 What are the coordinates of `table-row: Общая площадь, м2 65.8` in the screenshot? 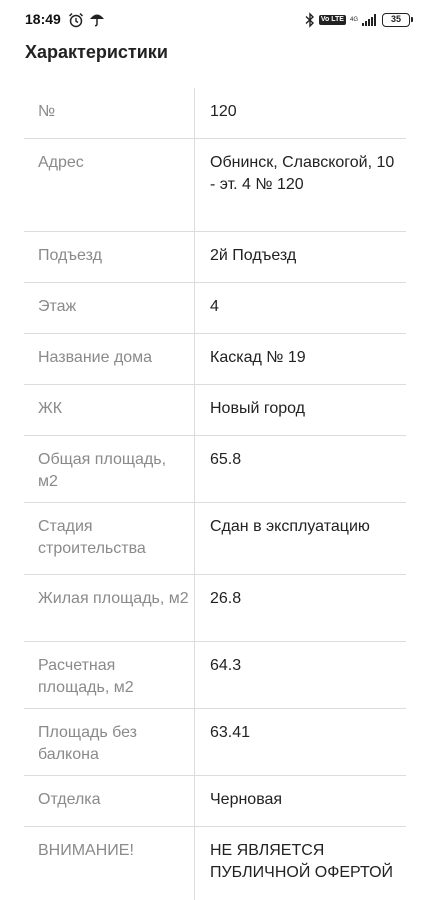 It's located at (215, 469).